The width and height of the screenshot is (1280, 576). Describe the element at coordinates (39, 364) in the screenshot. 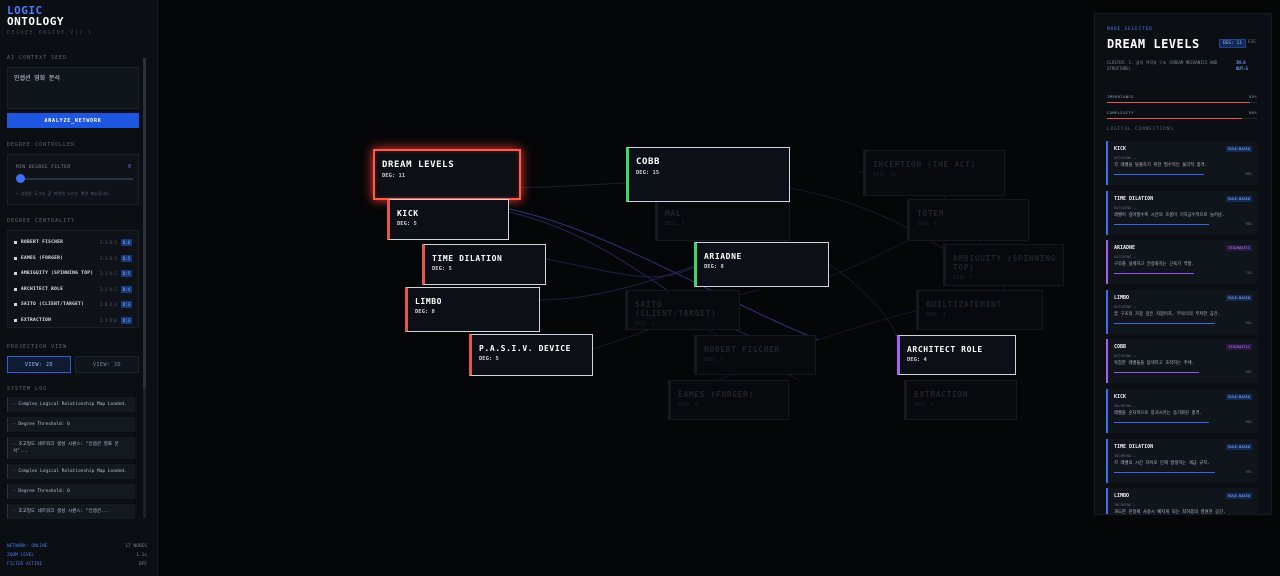

I see `view-2d-button: VIEW: 2D` at that location.